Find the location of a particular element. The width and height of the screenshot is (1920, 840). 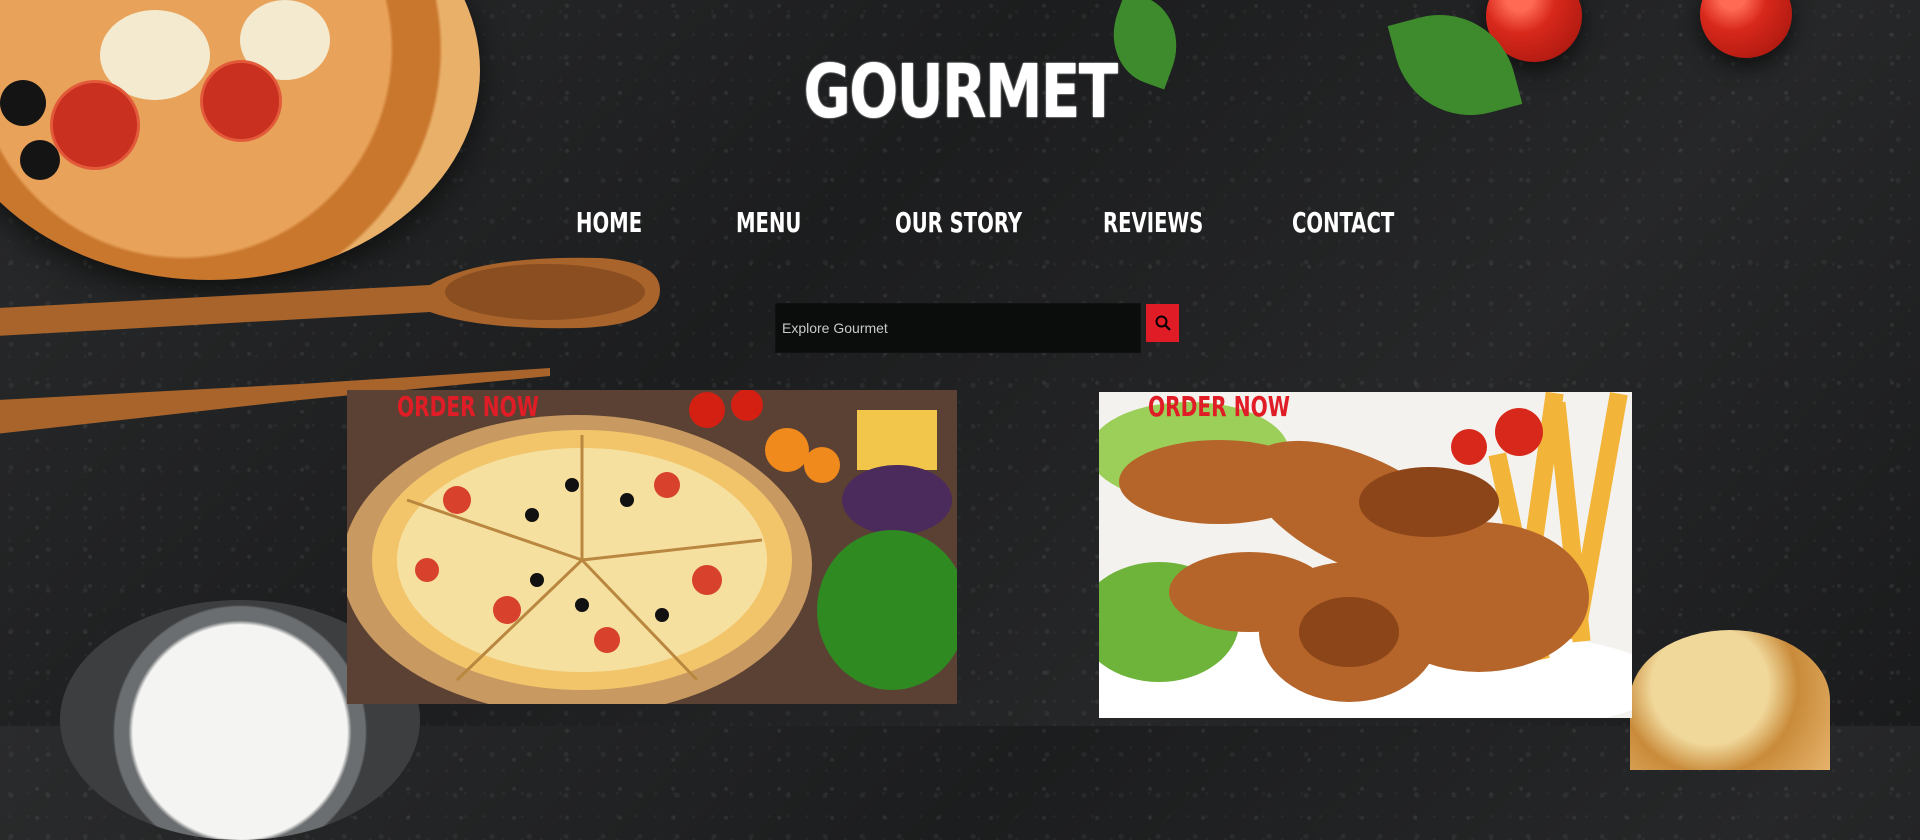

wooden-spoon-decoration is located at coordinates (330, 296).